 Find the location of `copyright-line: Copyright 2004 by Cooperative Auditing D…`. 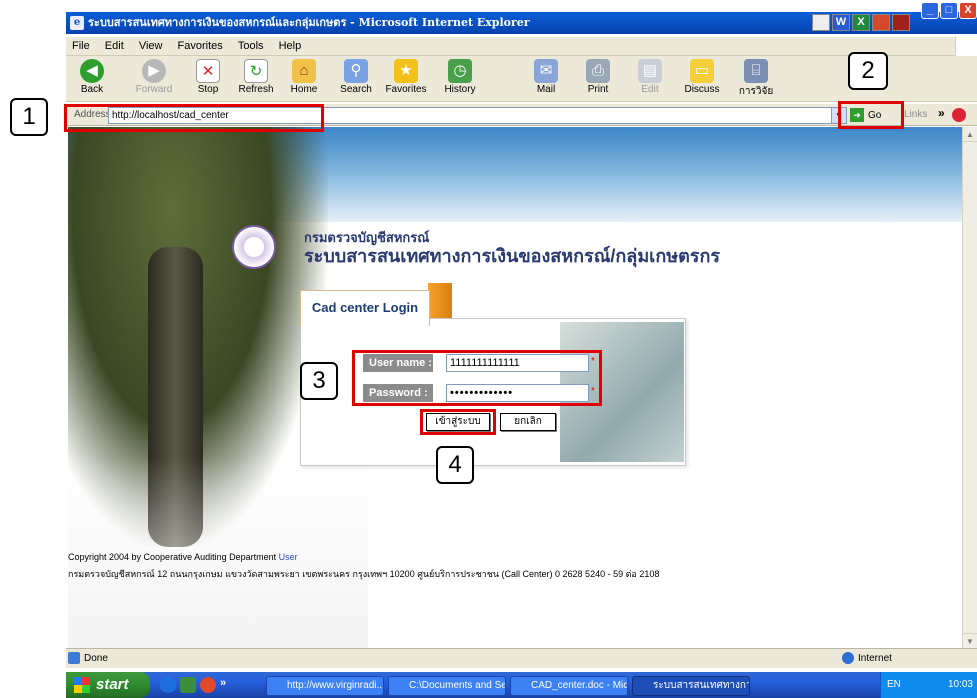

copyright-line: Copyright 2004 by Cooperative Auditing D… is located at coordinates (183, 557).